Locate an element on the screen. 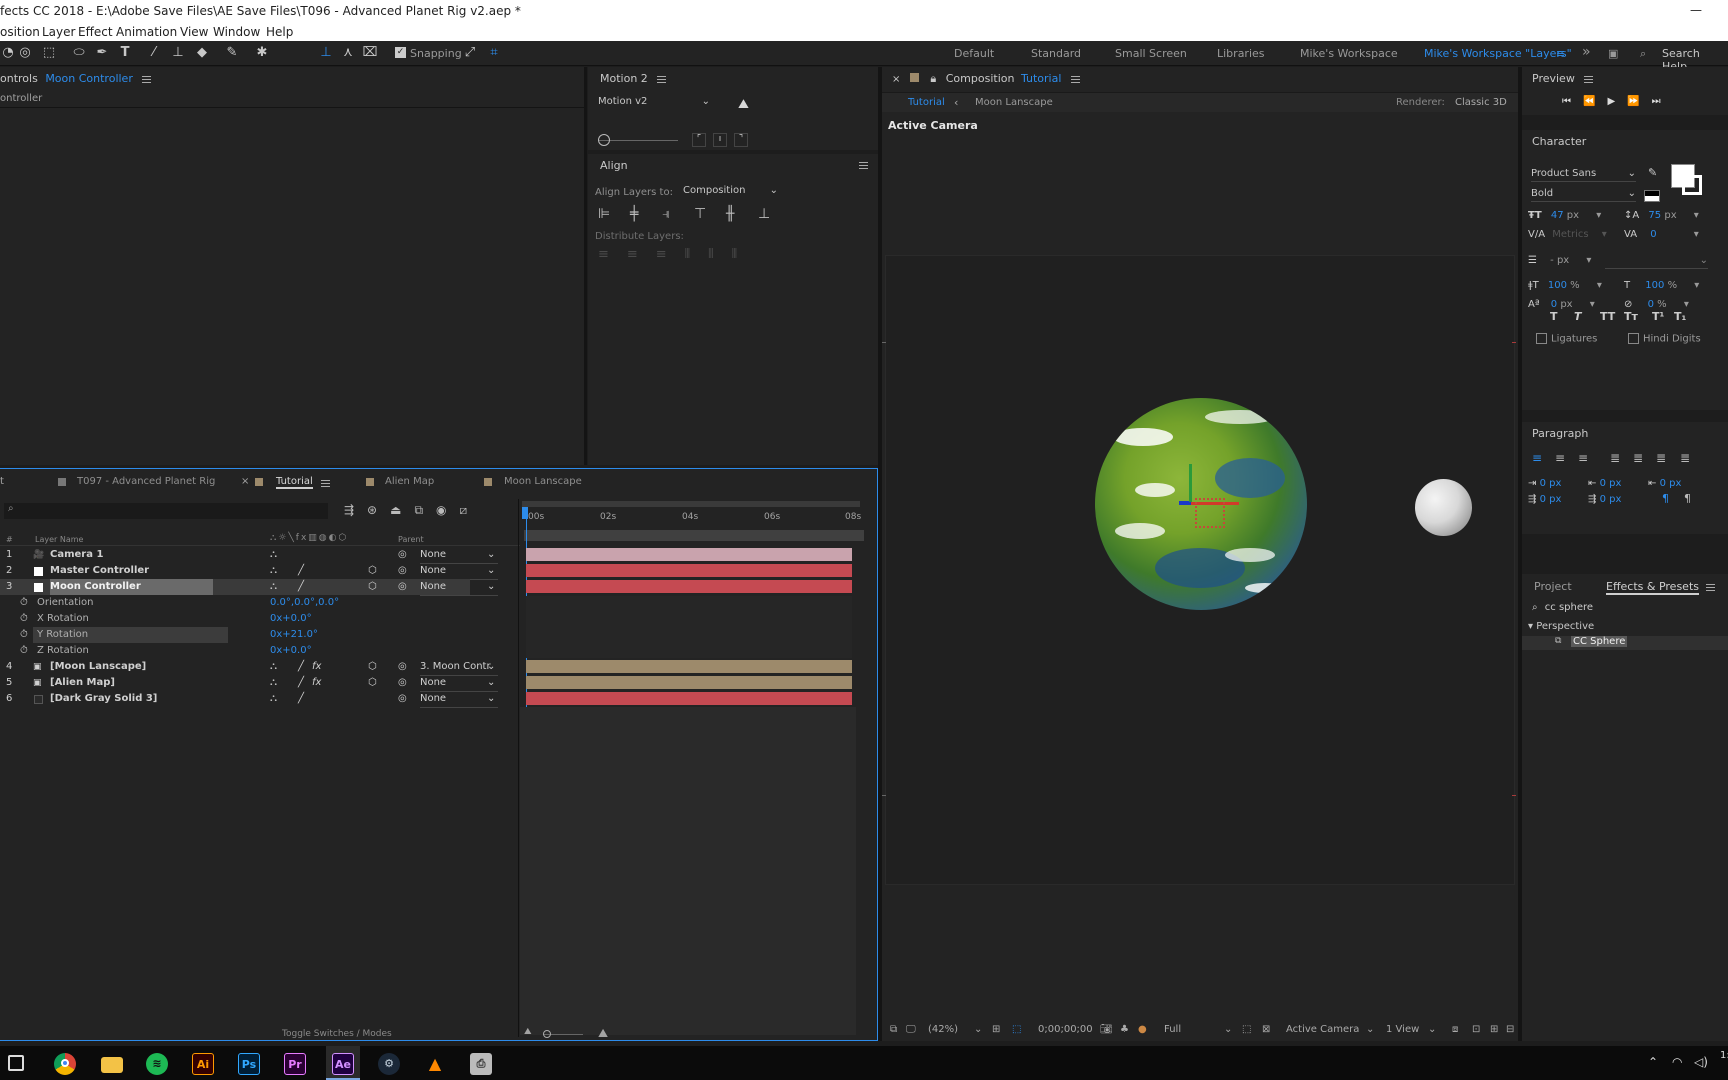 The width and height of the screenshot is (1728, 1080). rotate-tool-icon: ◎ is located at coordinates (25, 53).